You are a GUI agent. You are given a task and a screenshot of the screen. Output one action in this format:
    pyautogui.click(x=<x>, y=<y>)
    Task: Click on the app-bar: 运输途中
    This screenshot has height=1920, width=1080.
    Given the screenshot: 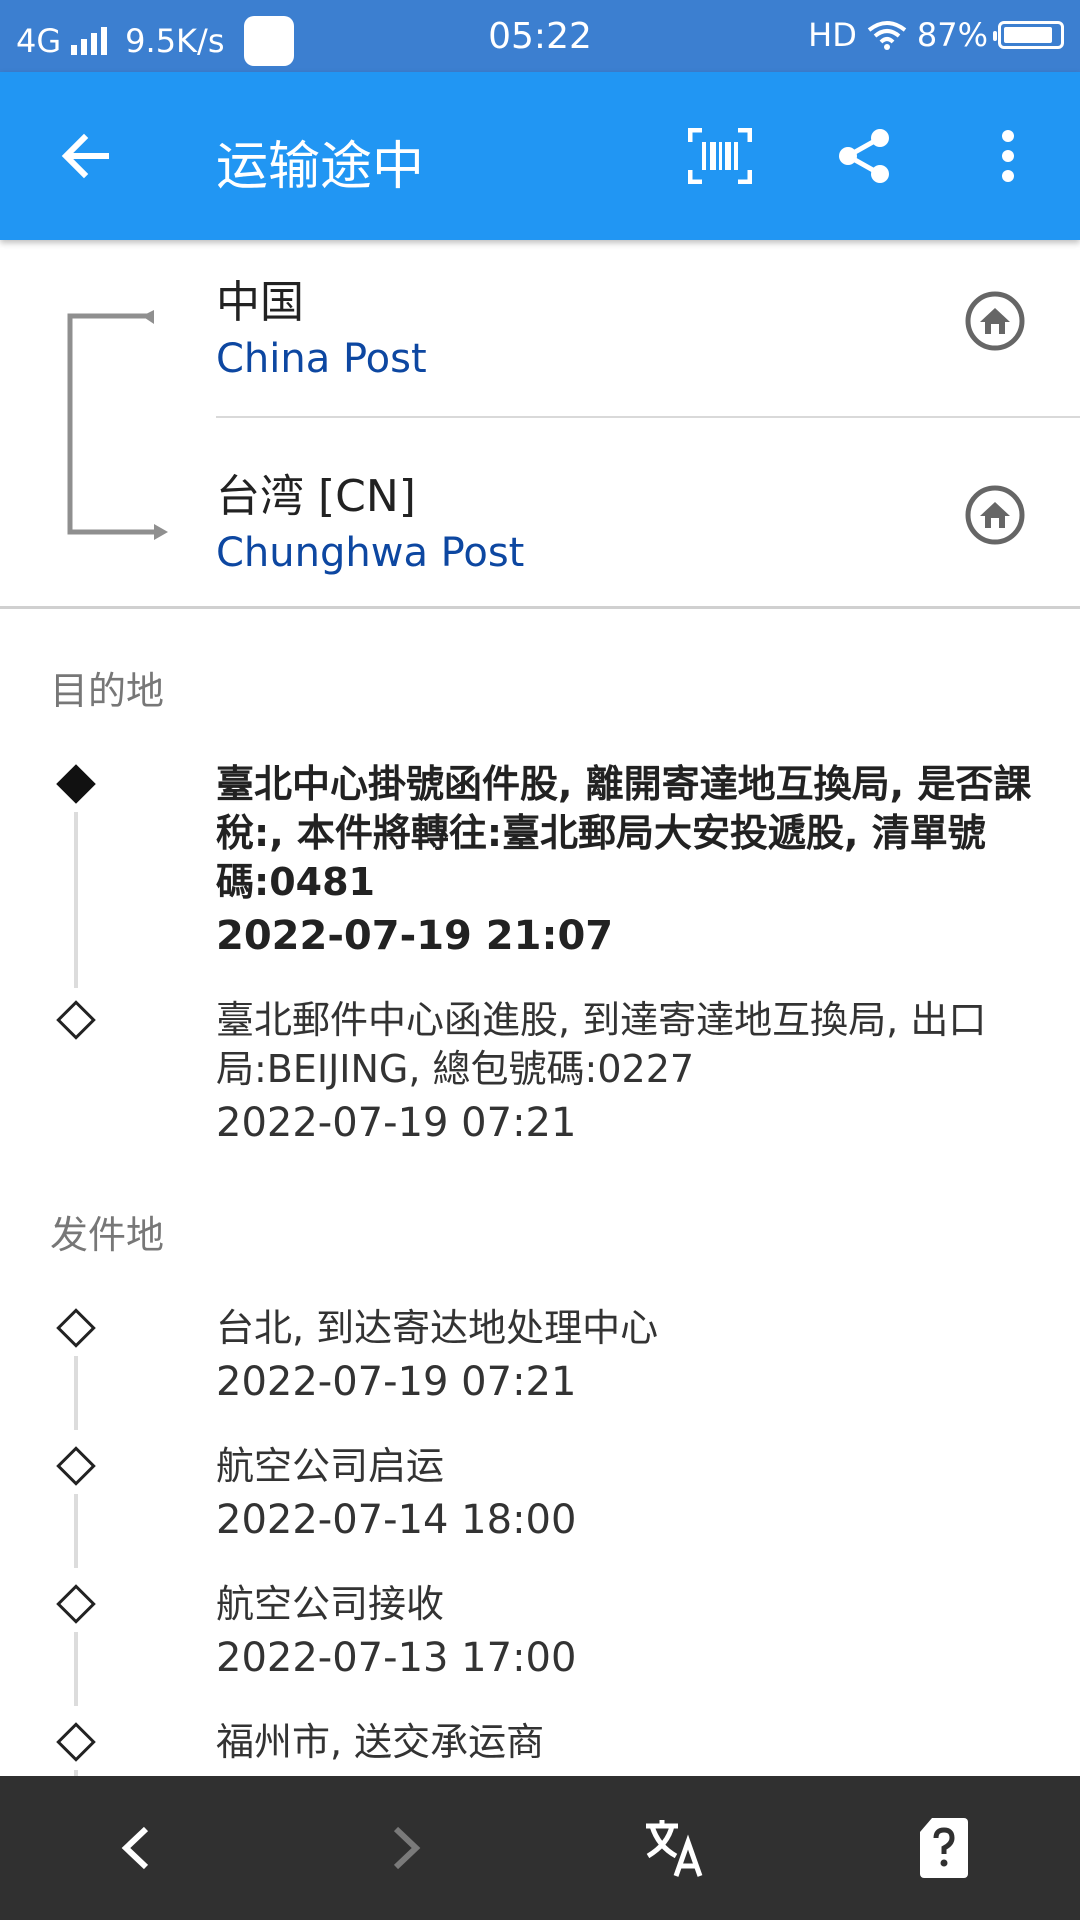 What is the action you would take?
    pyautogui.click(x=540, y=156)
    